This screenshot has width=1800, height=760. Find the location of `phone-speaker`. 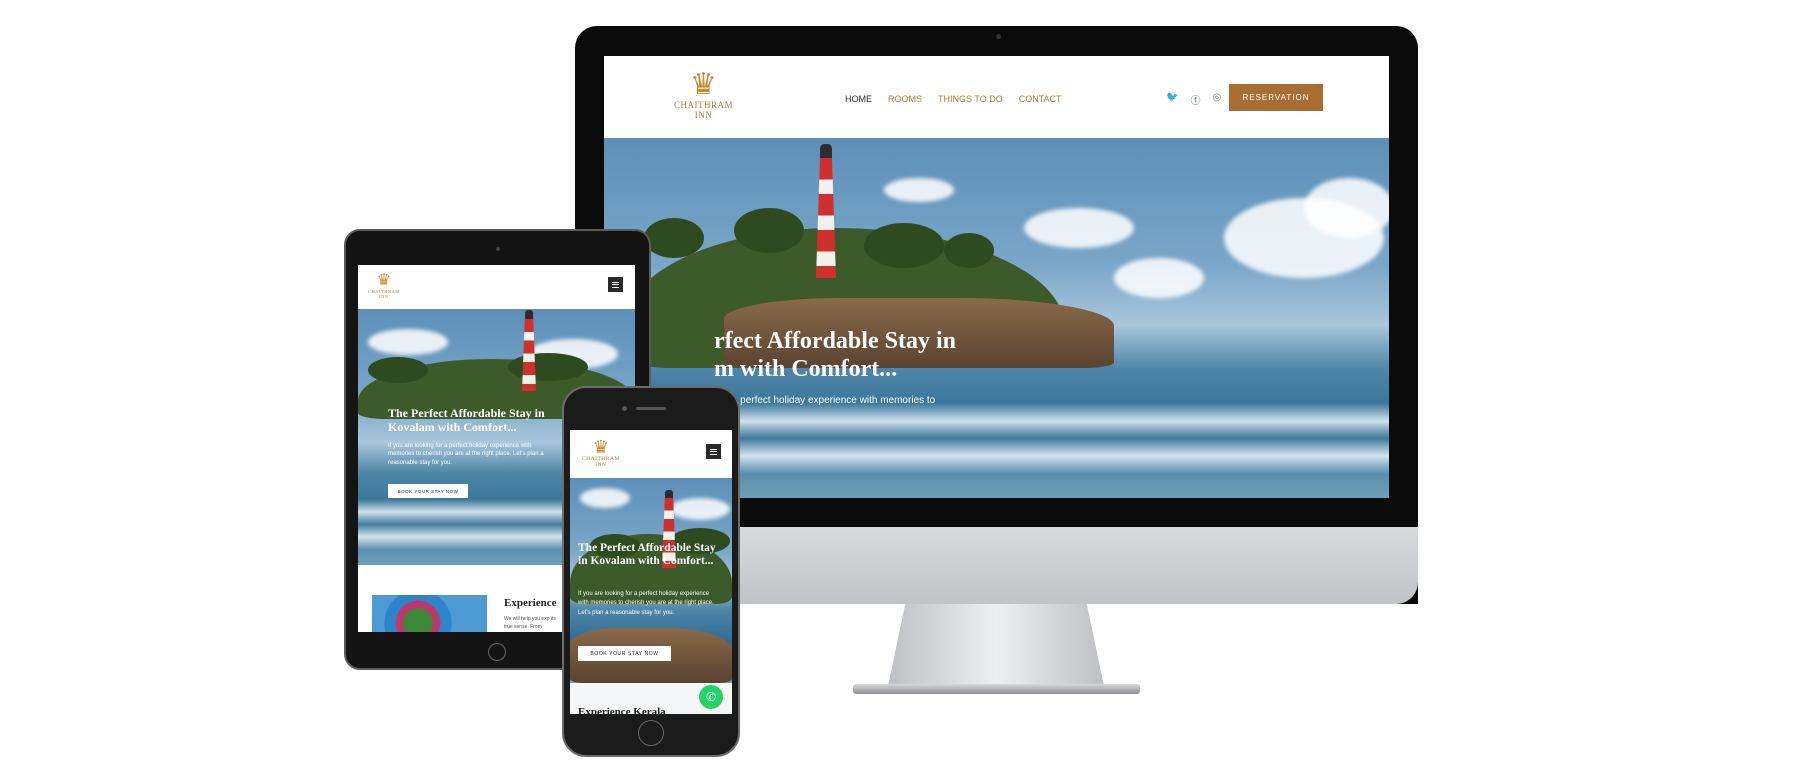

phone-speaker is located at coordinates (651, 408).